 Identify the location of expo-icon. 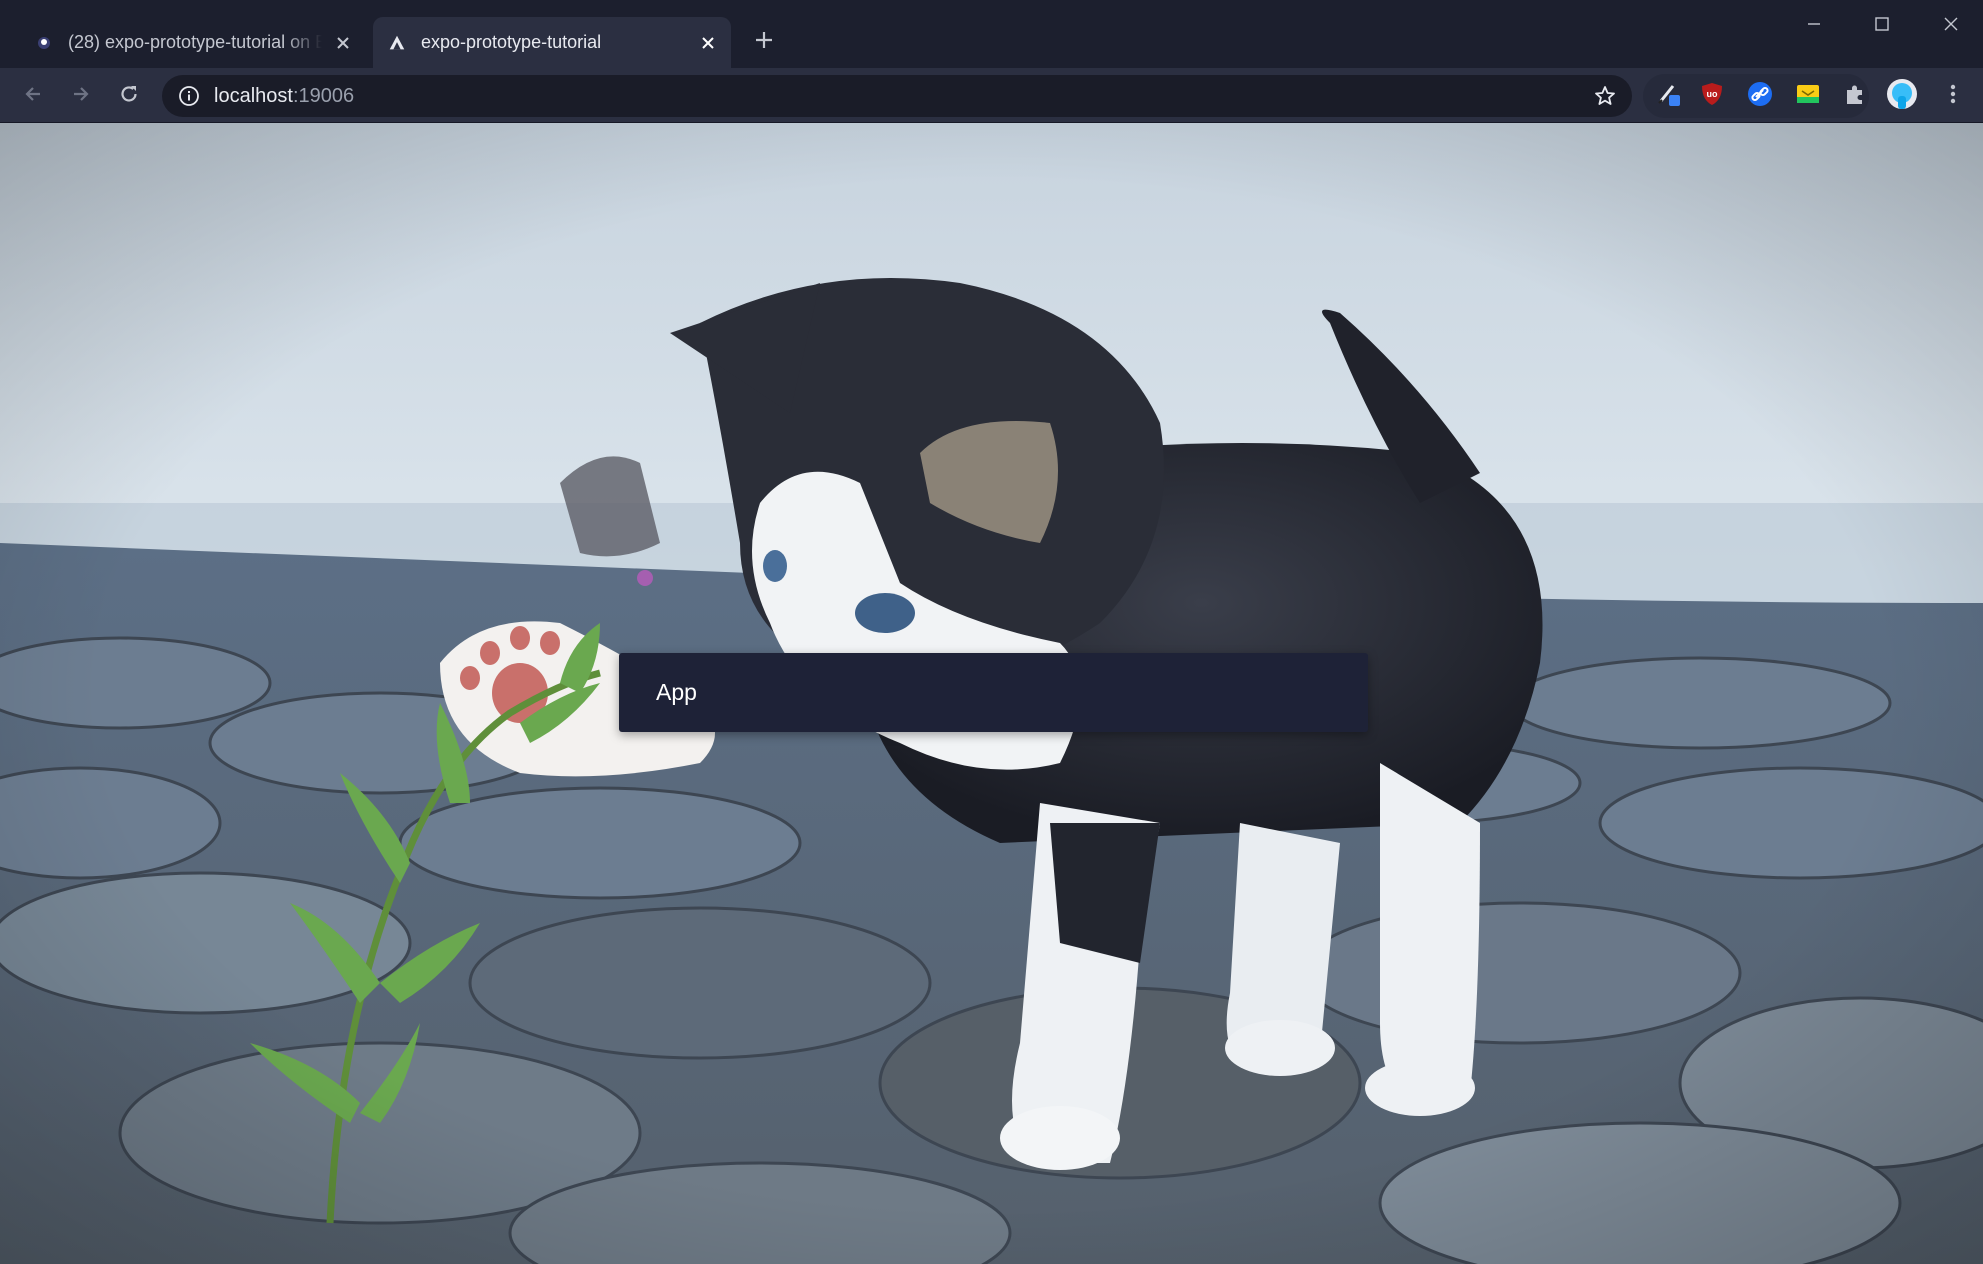
(397, 43).